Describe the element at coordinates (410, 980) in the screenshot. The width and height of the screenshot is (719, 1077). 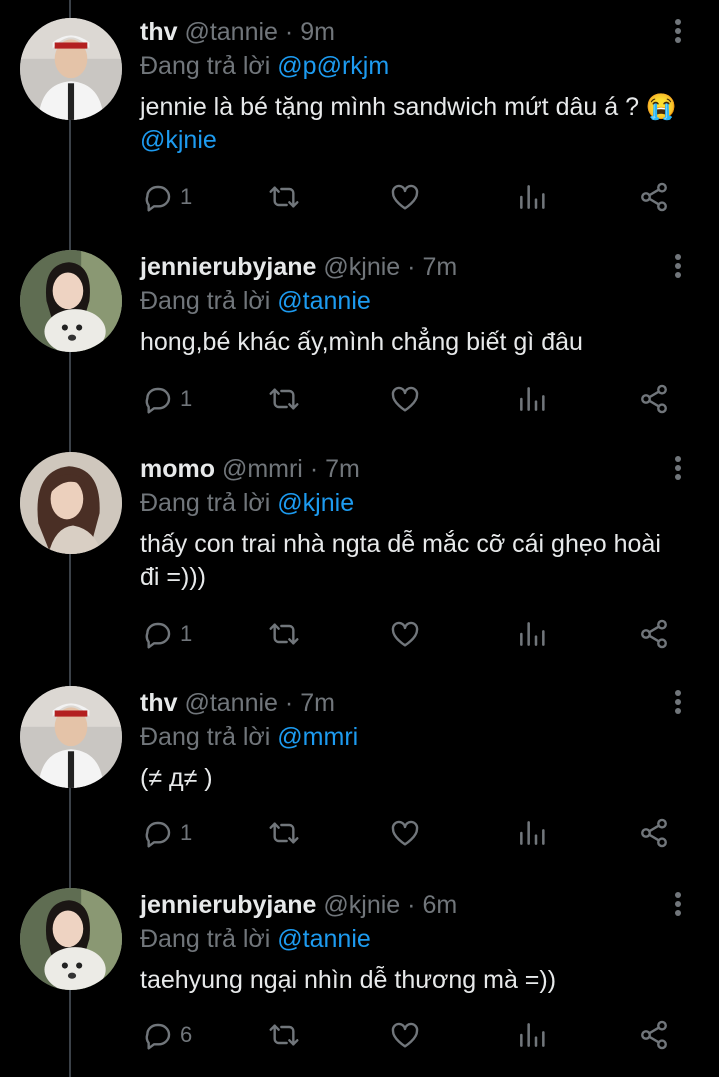
I see `tweet-text: taehyung ngại nhìn dễ thương mà =))` at that location.